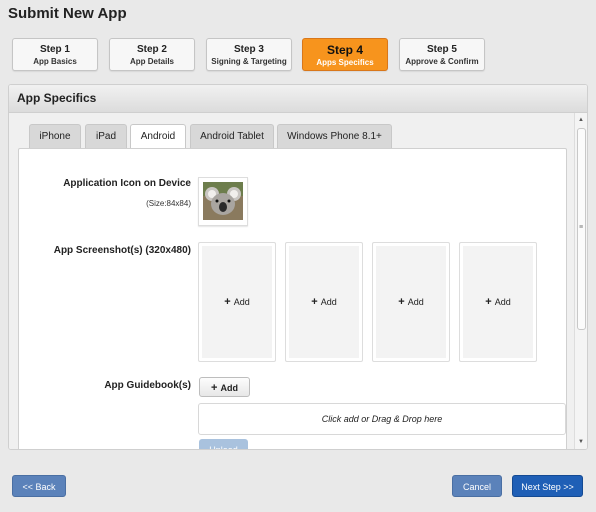 The height and width of the screenshot is (512, 596). Describe the element at coordinates (477, 486) in the screenshot. I see `cancel-button: Cancel` at that location.